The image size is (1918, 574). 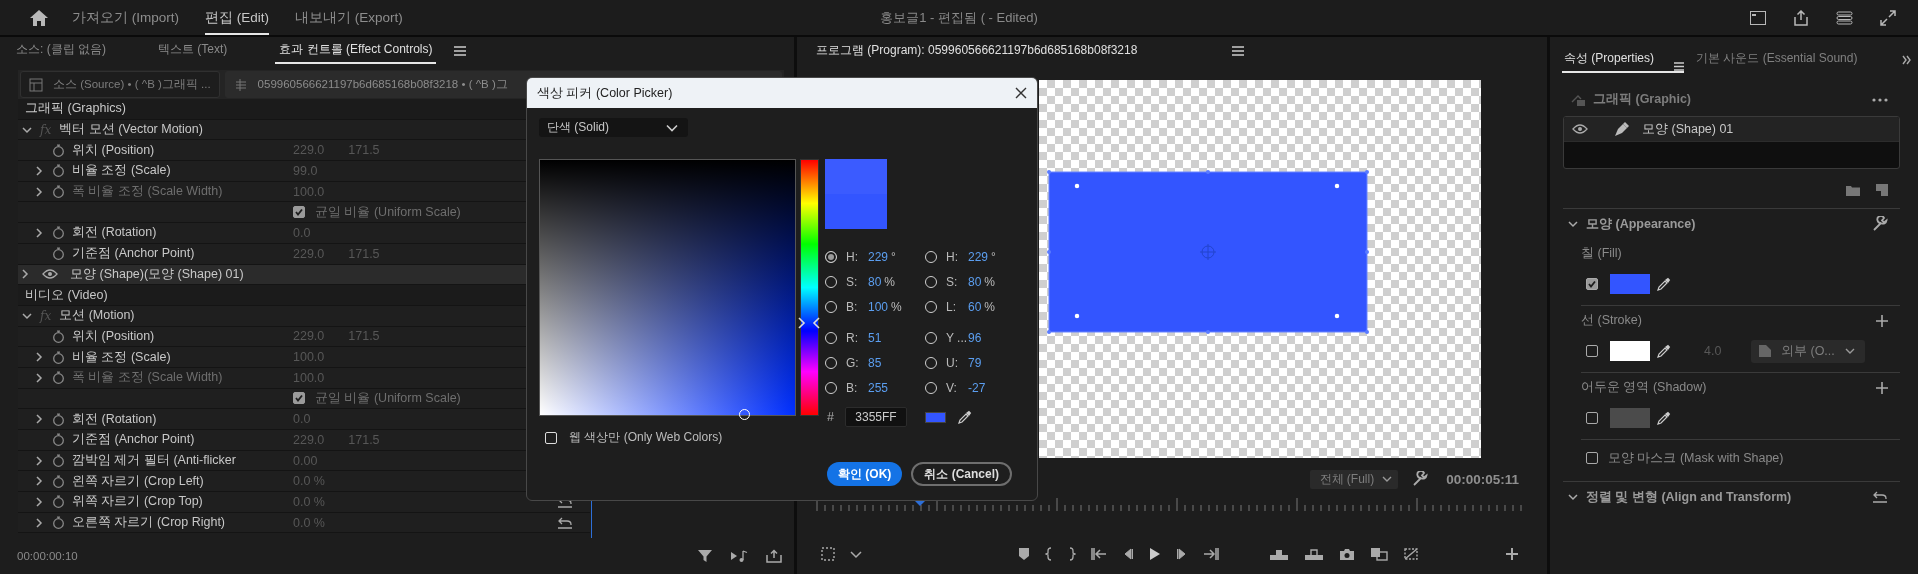 What do you see at coordinates (1724, 351) in the screenshot?
I see `stroke-width-value: 4.0` at bounding box center [1724, 351].